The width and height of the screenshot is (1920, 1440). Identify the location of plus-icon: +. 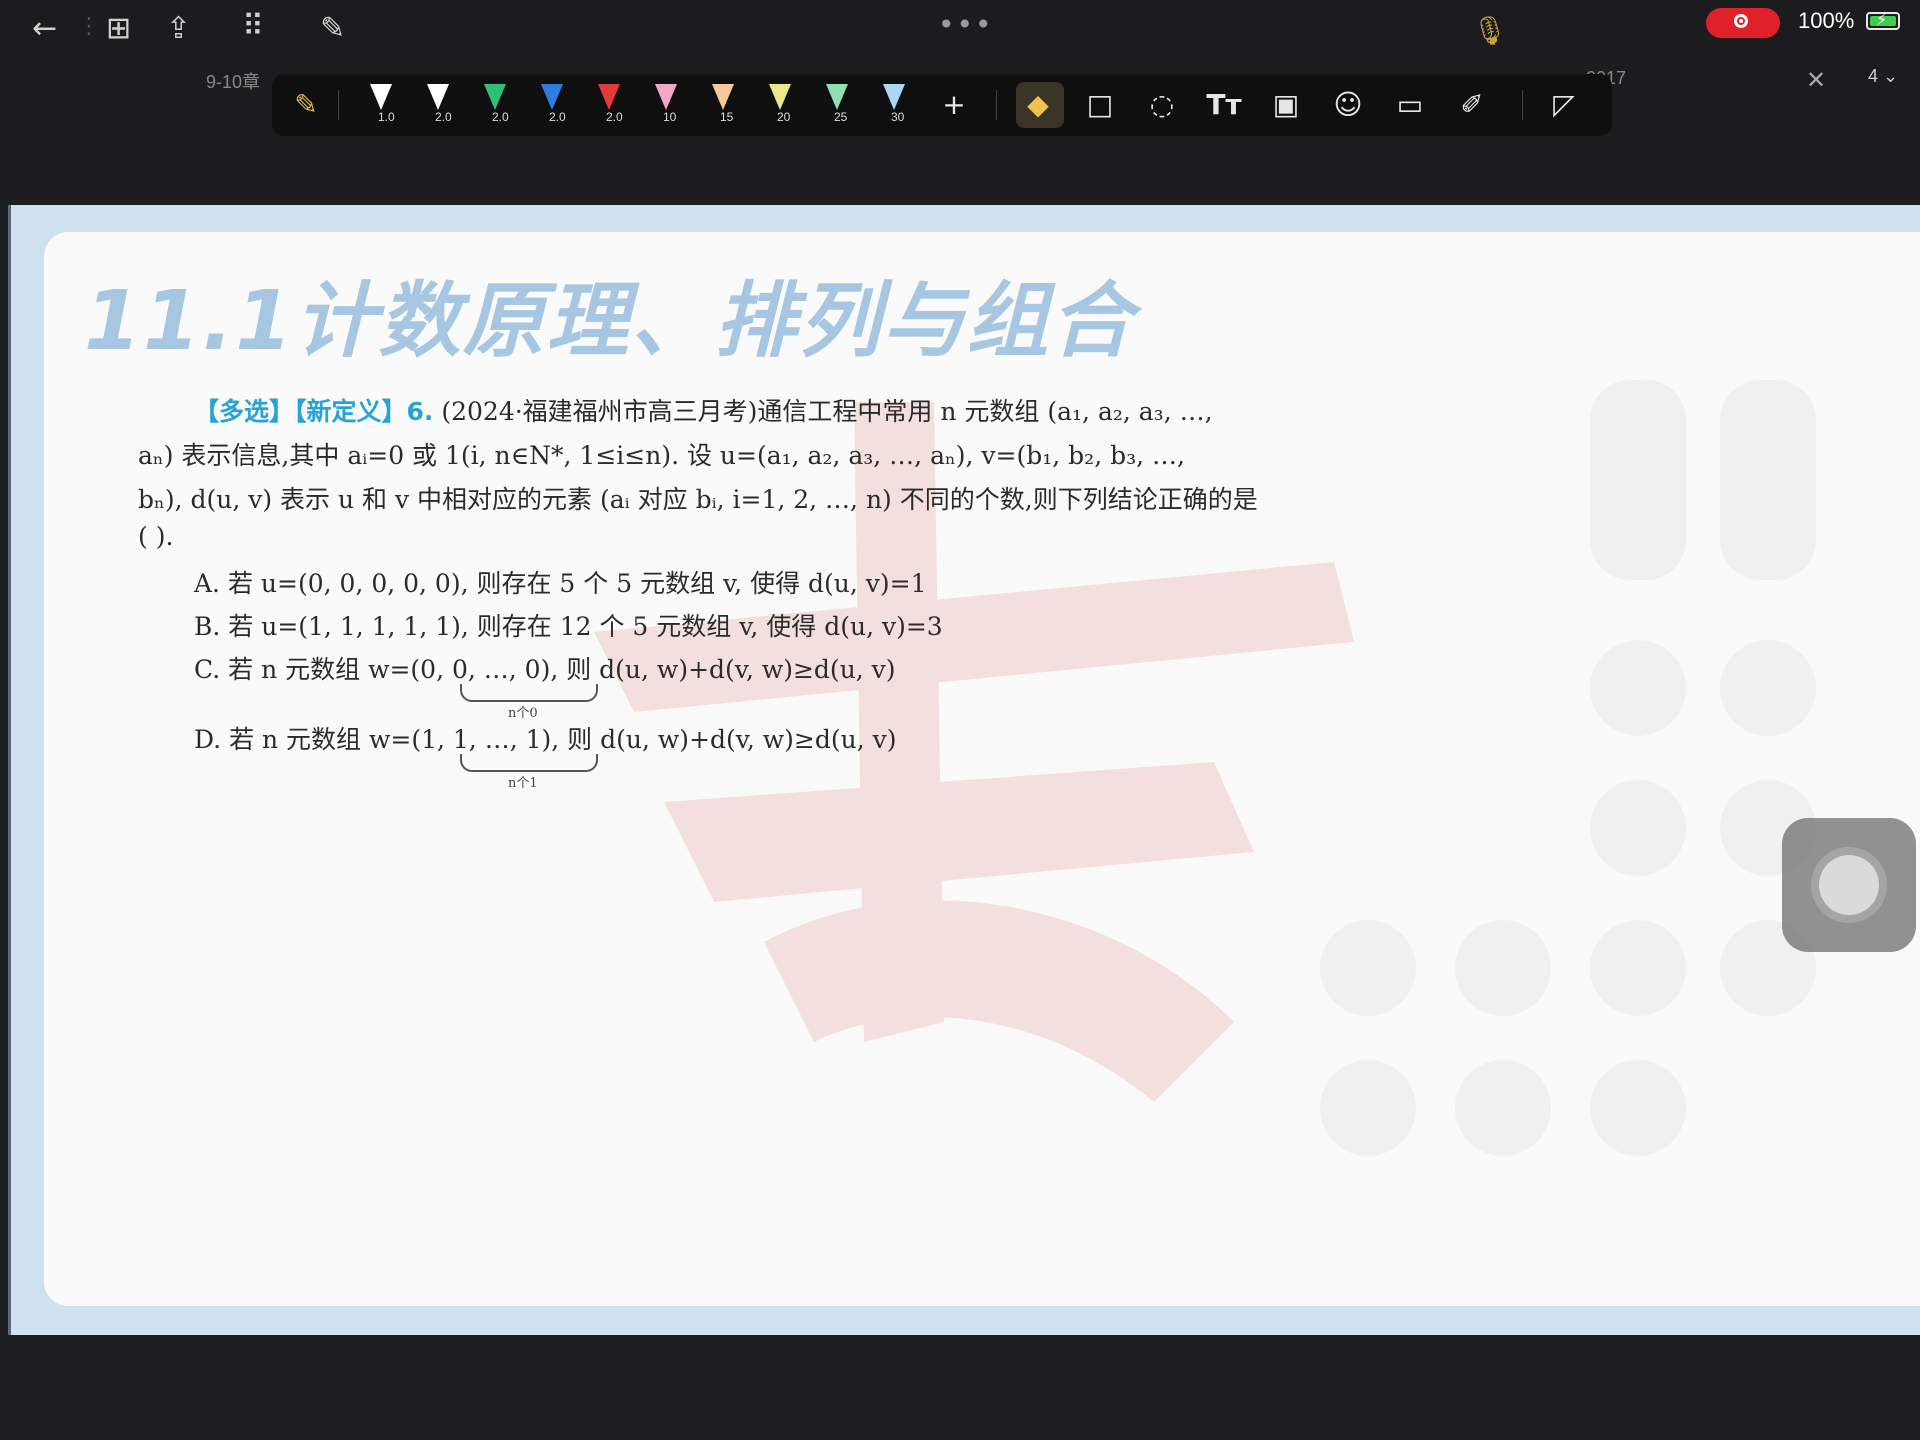
(954, 104).